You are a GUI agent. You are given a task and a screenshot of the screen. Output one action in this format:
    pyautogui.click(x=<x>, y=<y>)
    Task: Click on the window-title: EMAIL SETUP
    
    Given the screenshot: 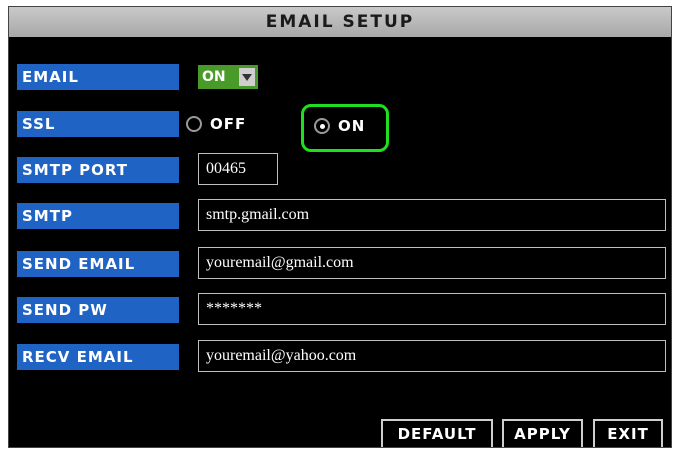 What is the action you would take?
    pyautogui.click(x=340, y=22)
    